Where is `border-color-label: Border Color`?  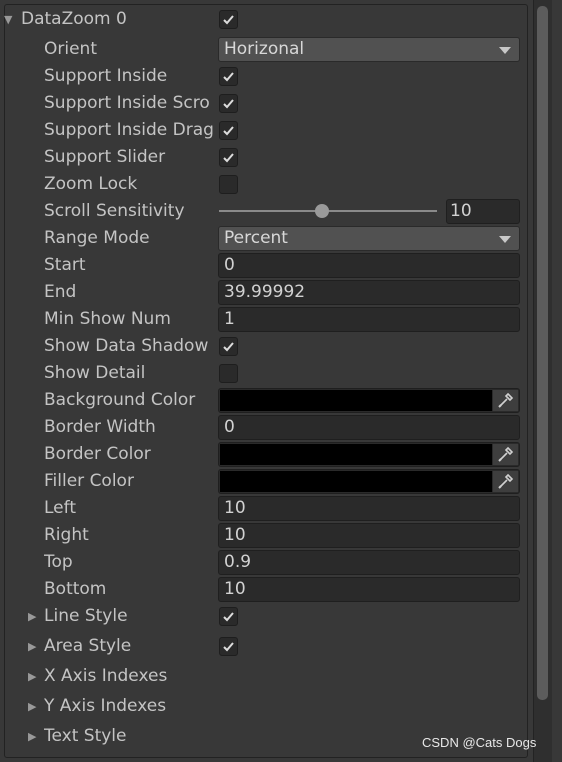 border-color-label: Border Color is located at coordinates (97, 454).